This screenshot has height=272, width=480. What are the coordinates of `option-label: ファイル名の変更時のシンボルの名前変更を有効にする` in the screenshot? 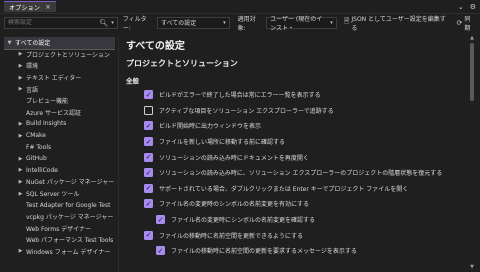 It's located at (234, 205).